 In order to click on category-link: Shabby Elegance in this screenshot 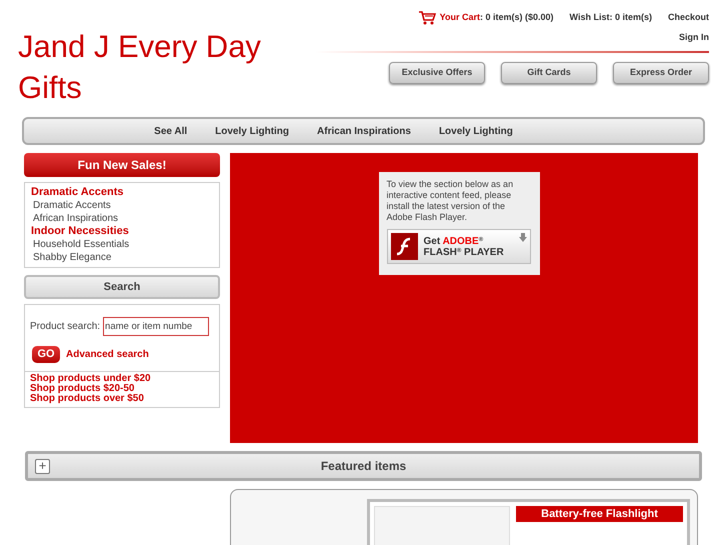, I will do `click(122, 257)`.